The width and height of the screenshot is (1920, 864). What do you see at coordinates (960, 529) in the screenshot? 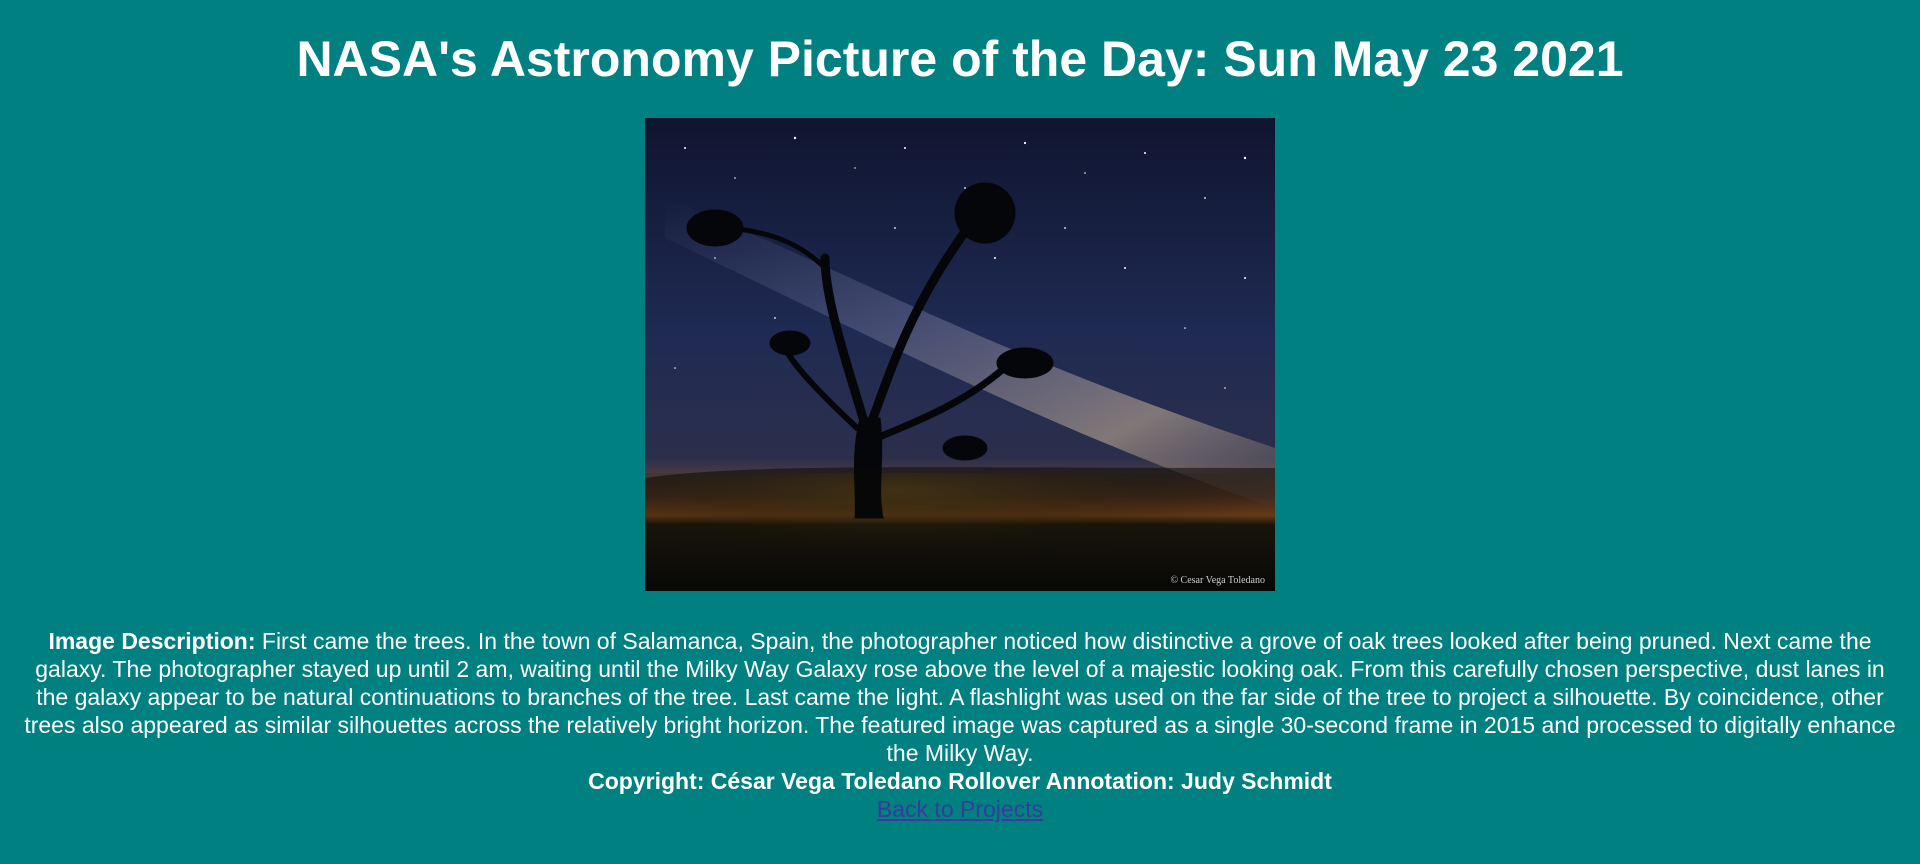
I see `foreground-field` at bounding box center [960, 529].